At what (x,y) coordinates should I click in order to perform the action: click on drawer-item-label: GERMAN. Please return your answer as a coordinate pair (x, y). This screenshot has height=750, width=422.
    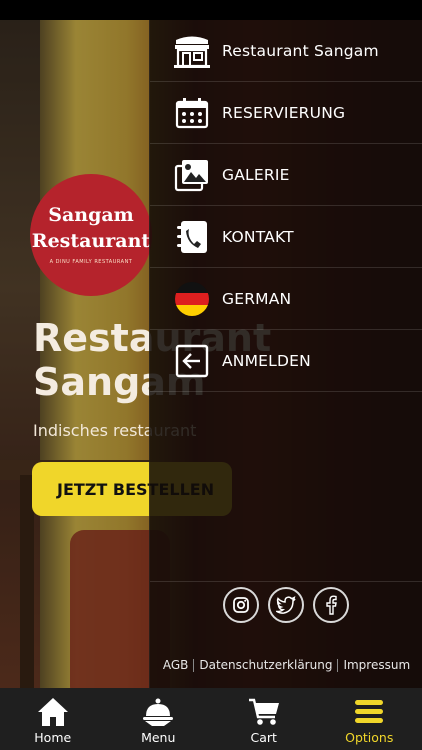
    Looking at the image, I should click on (257, 298).